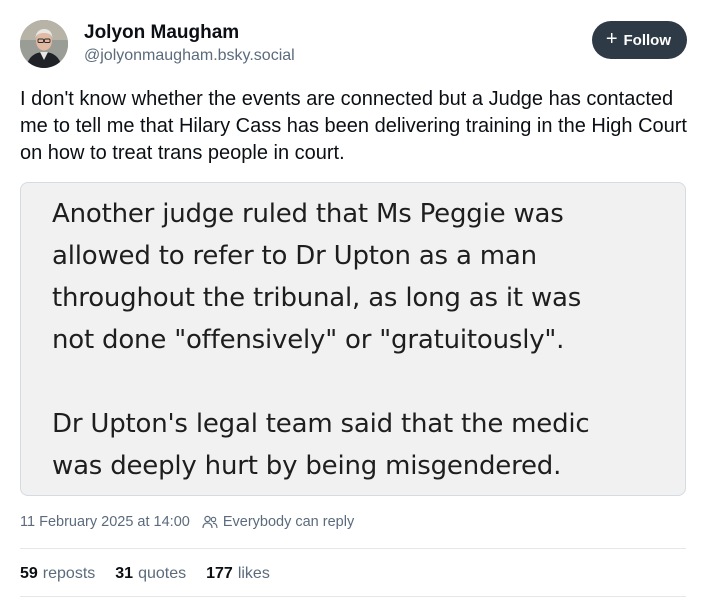  I want to click on author-name: Jolyon Maugham, so click(161, 33).